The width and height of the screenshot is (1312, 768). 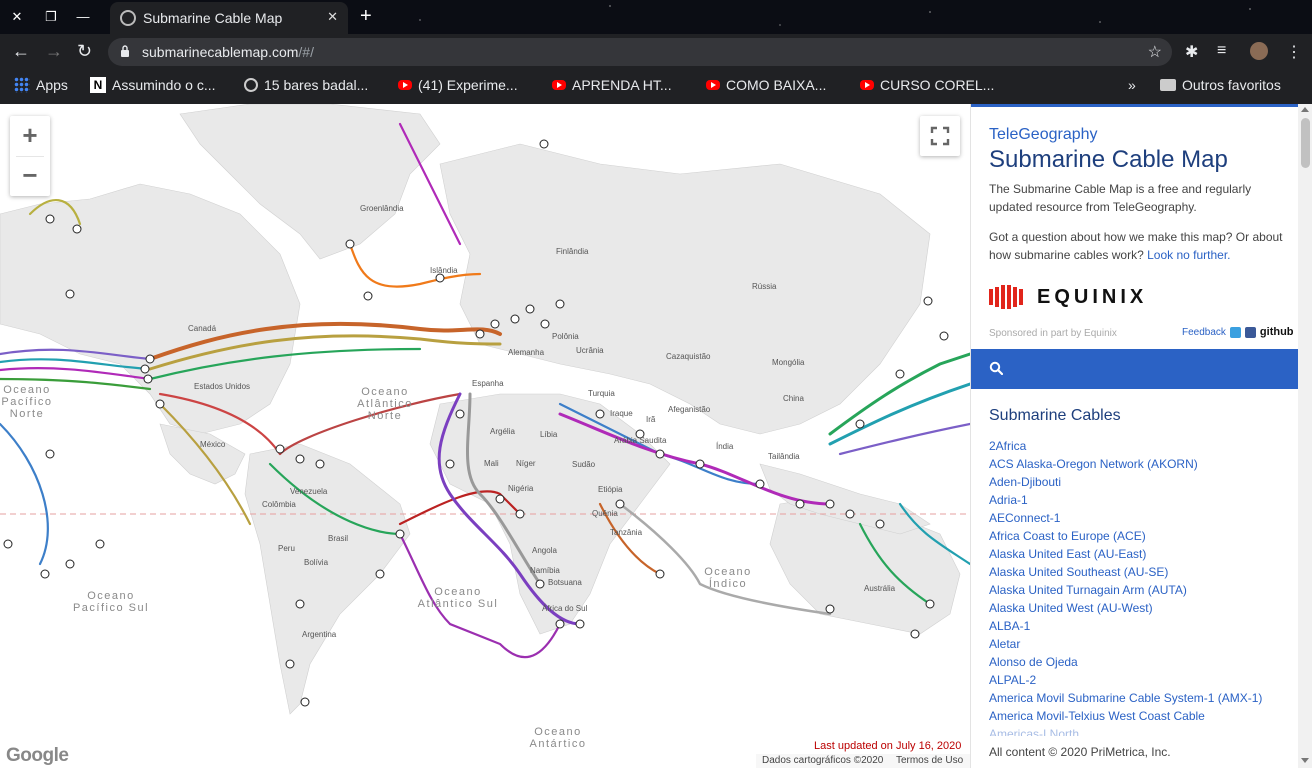 I want to click on tab-title: Submarine Cable Map, so click(x=213, y=18).